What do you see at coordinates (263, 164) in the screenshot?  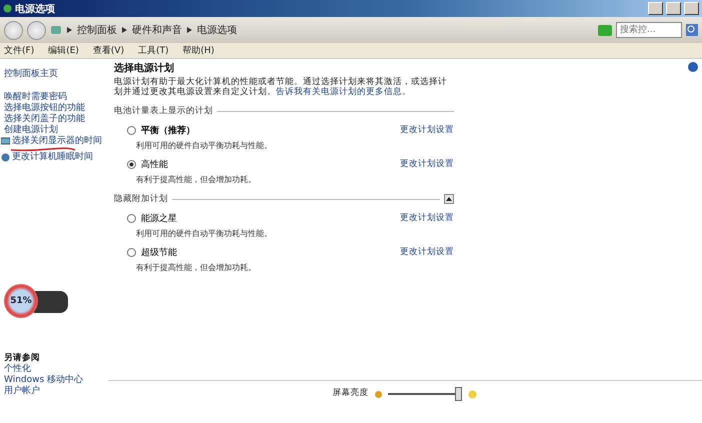 I see `plan-radio: 高性能` at bounding box center [263, 164].